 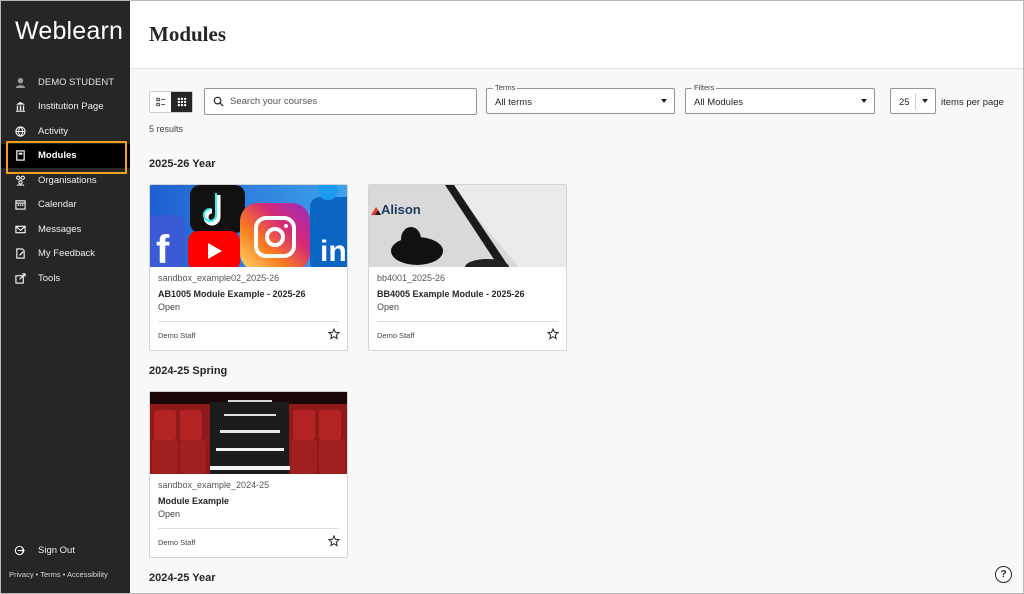 What do you see at coordinates (401, 209) in the screenshot?
I see `alison-logo-text: Alison` at bounding box center [401, 209].